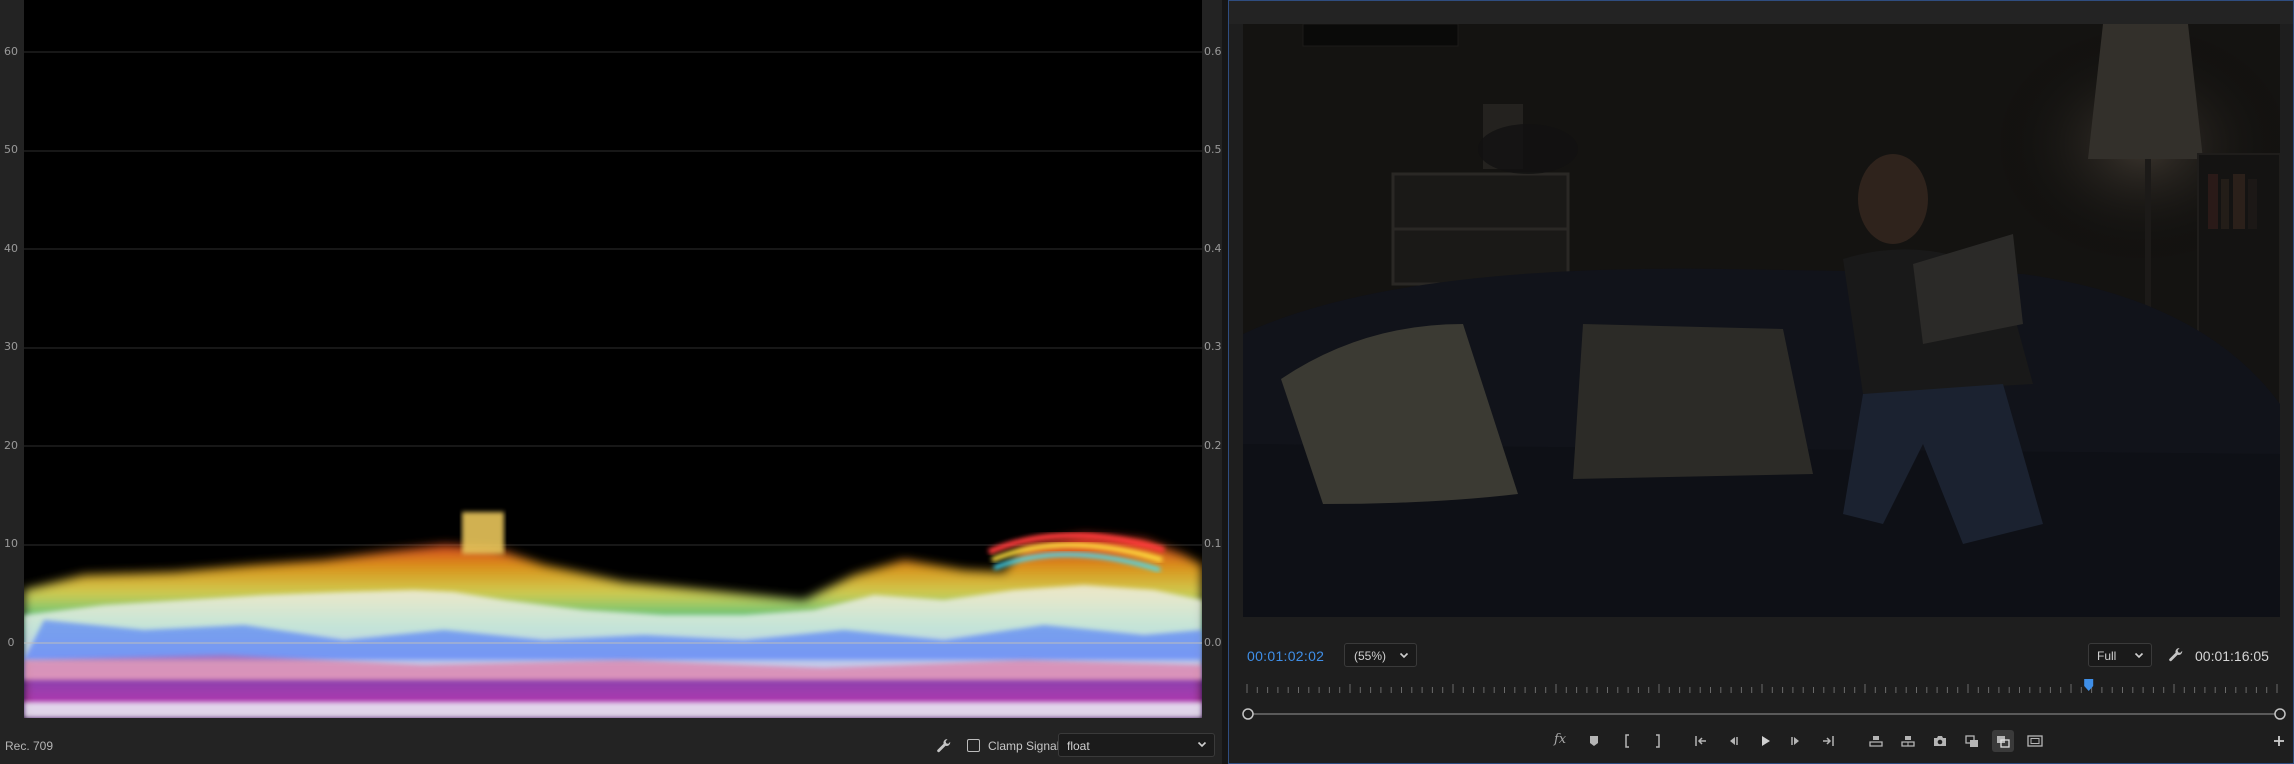 The image size is (2294, 764). I want to click on axis-left-label: 20, so click(11, 445).